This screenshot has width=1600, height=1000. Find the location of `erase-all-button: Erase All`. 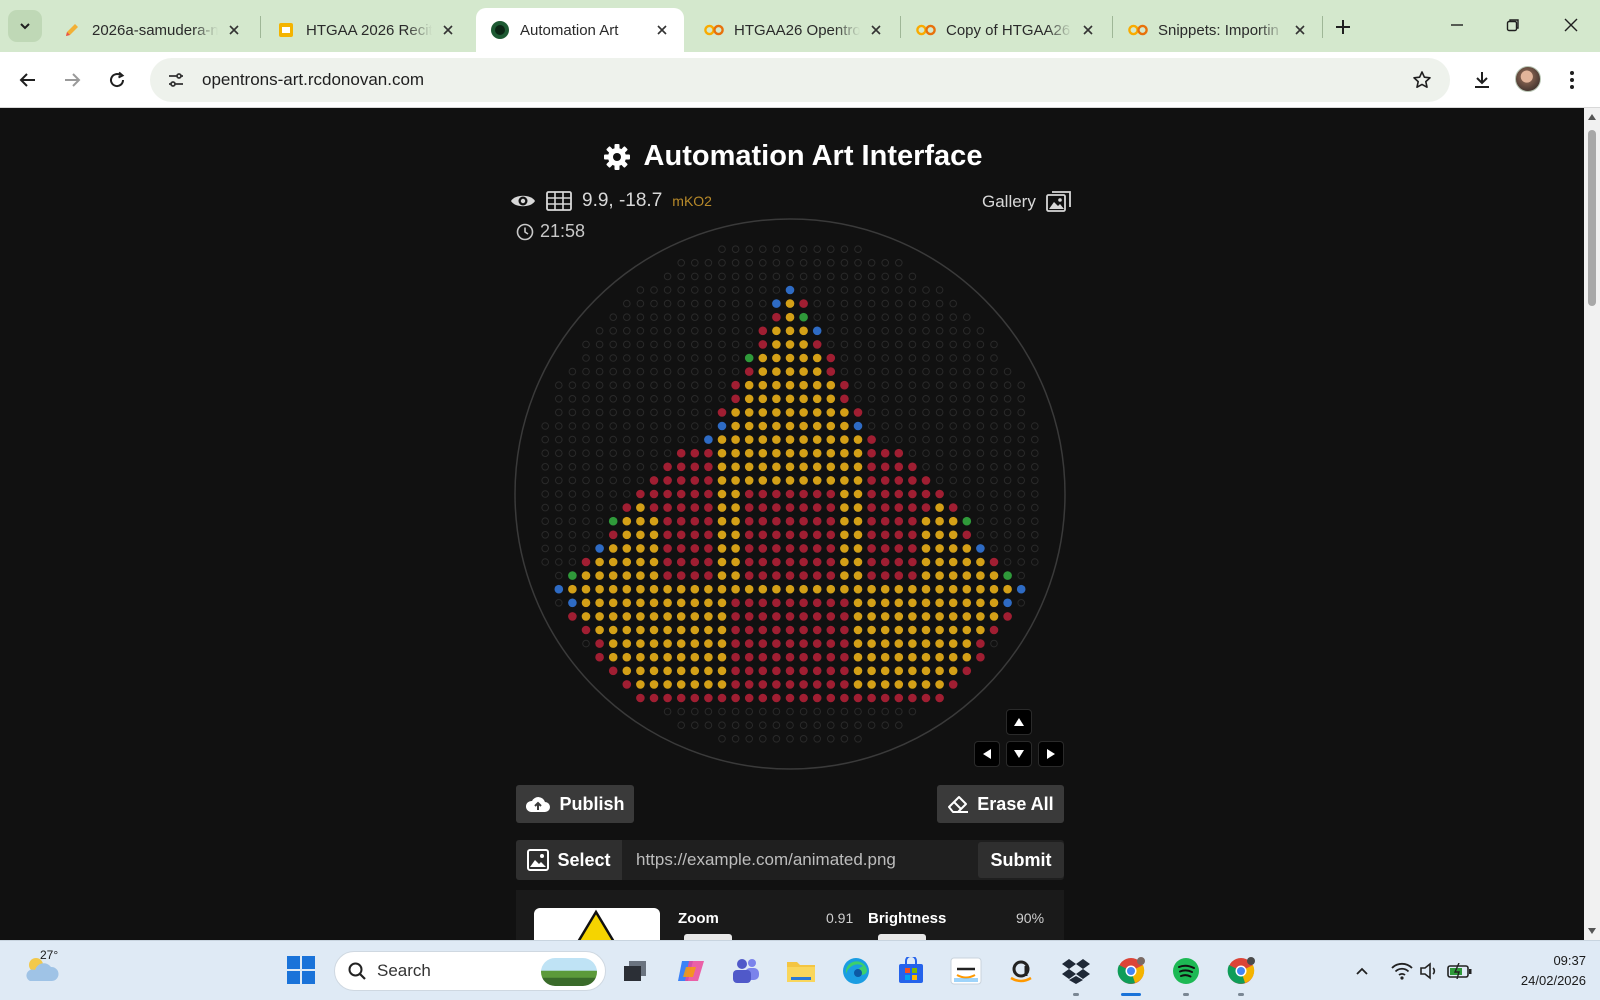

erase-all-button: Erase All is located at coordinates (1000, 804).